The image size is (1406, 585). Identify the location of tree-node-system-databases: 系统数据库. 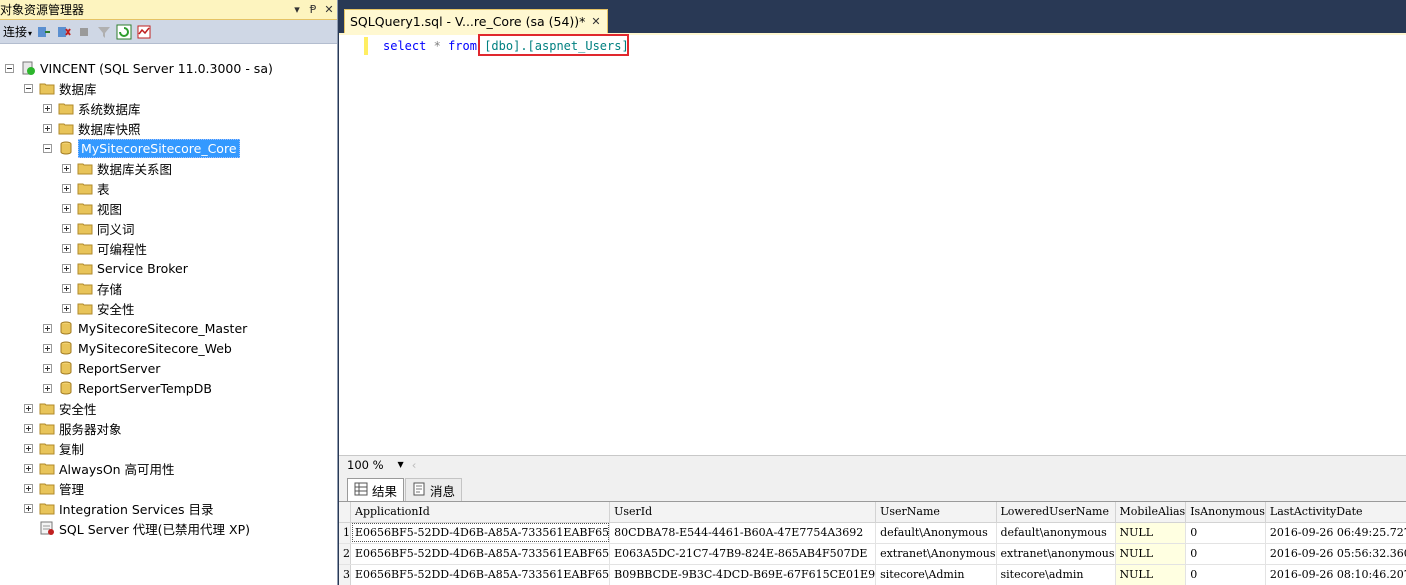
(92, 108).